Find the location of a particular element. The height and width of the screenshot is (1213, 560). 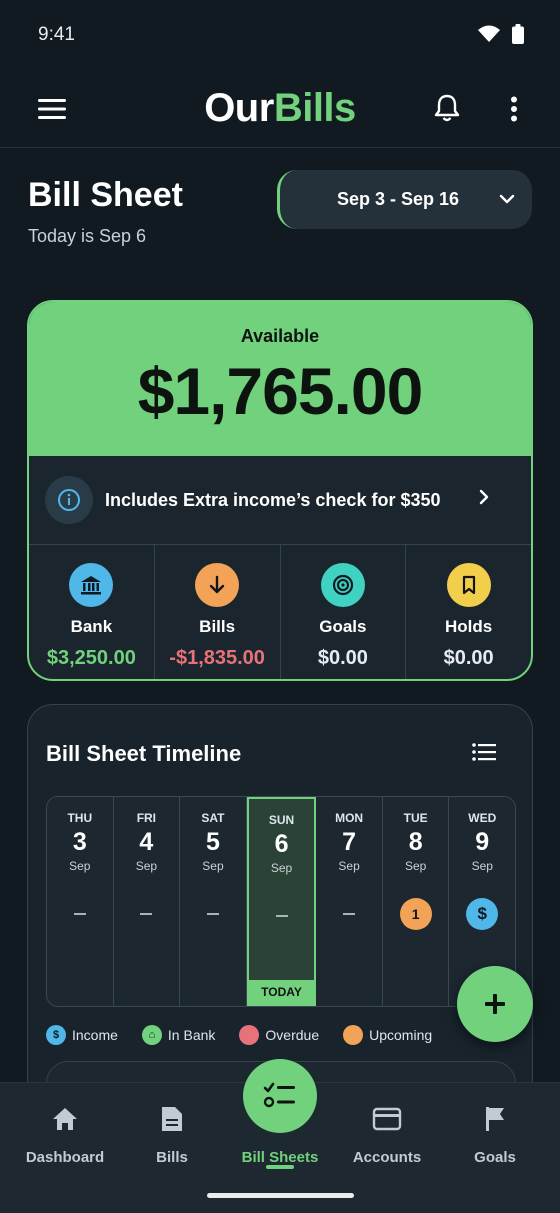

stat-bills: Bills -$1,835.00 is located at coordinates (218, 612).